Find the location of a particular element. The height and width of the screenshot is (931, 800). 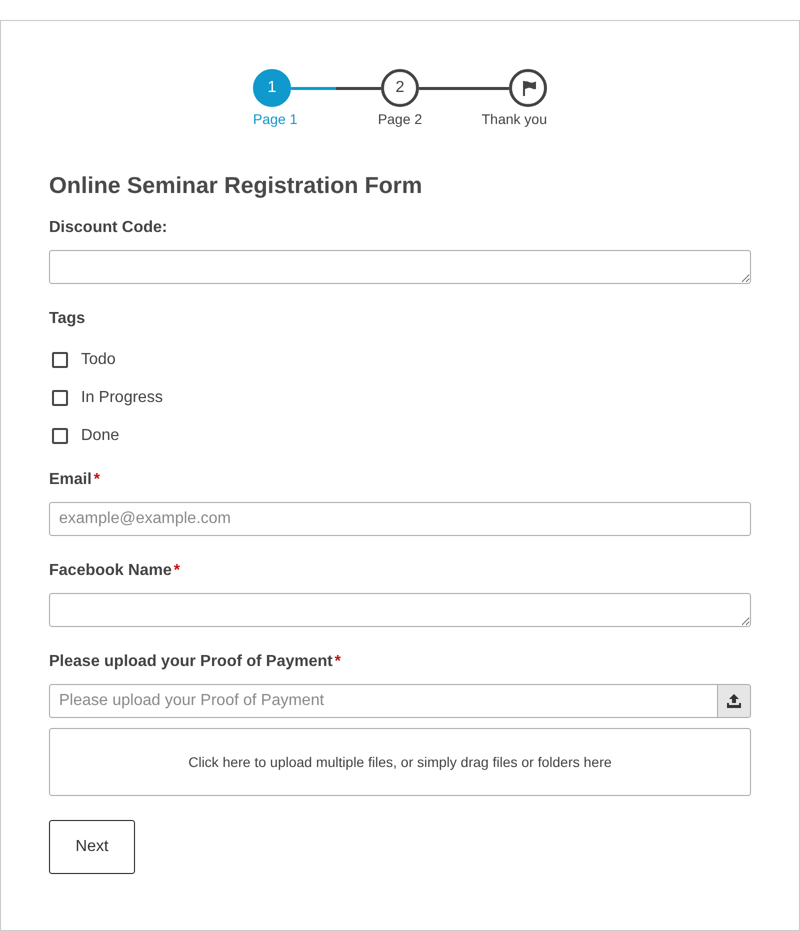

upload-button is located at coordinates (734, 701).